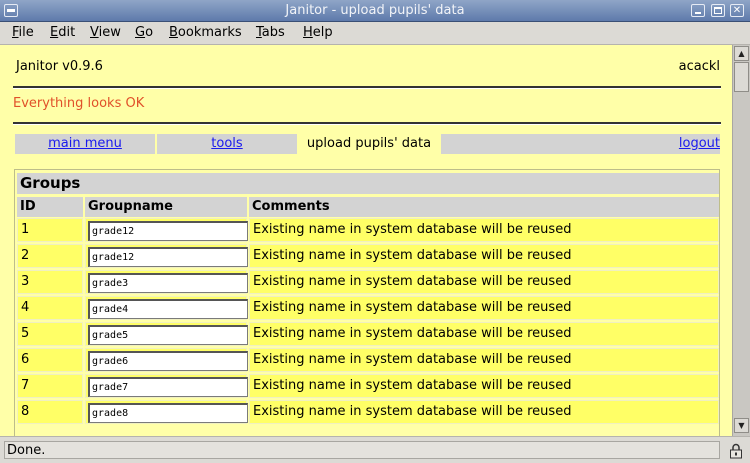  What do you see at coordinates (741, 240) in the screenshot?
I see `vertical-scrollbar: ▲ ▼` at bounding box center [741, 240].